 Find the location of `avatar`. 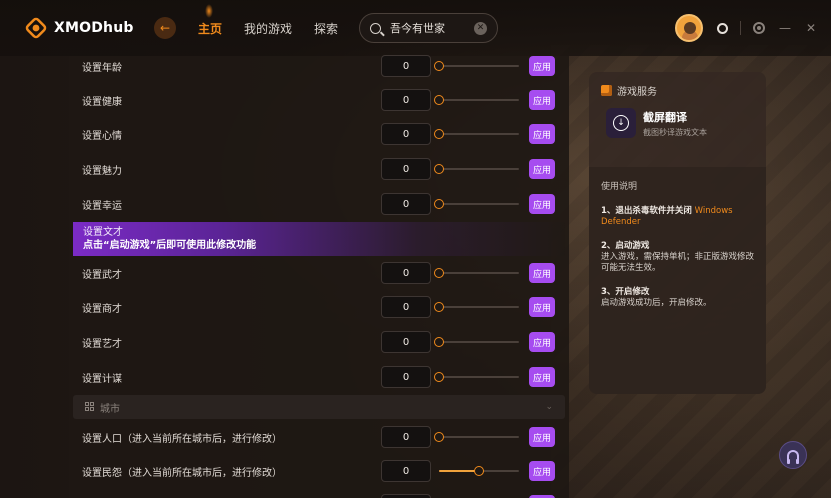

avatar is located at coordinates (689, 28).